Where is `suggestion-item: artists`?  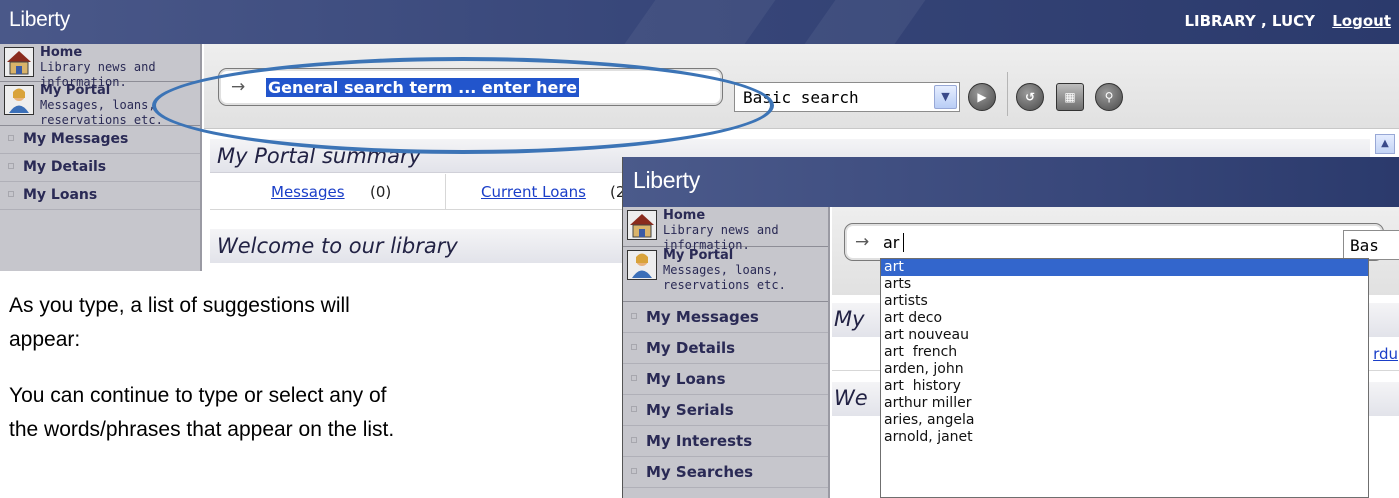 suggestion-item: artists is located at coordinates (1124, 301).